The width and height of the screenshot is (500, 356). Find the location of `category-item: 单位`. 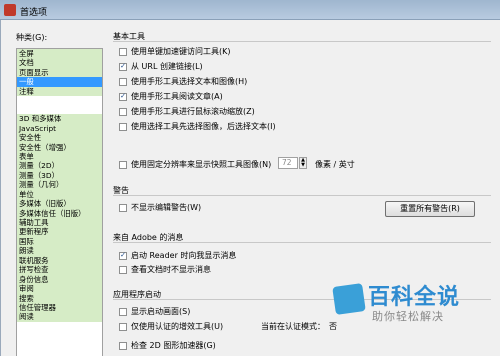

category-item: 单位 is located at coordinates (59, 194).